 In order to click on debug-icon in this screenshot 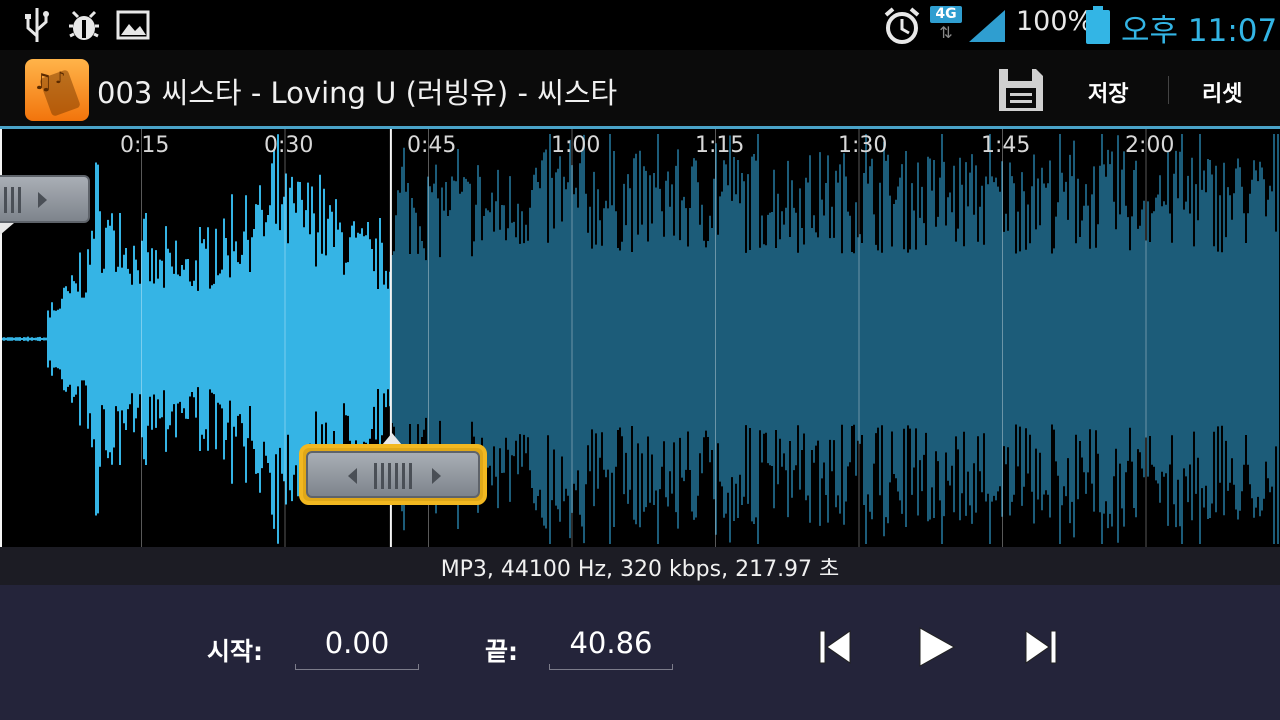, I will do `click(84, 25)`.